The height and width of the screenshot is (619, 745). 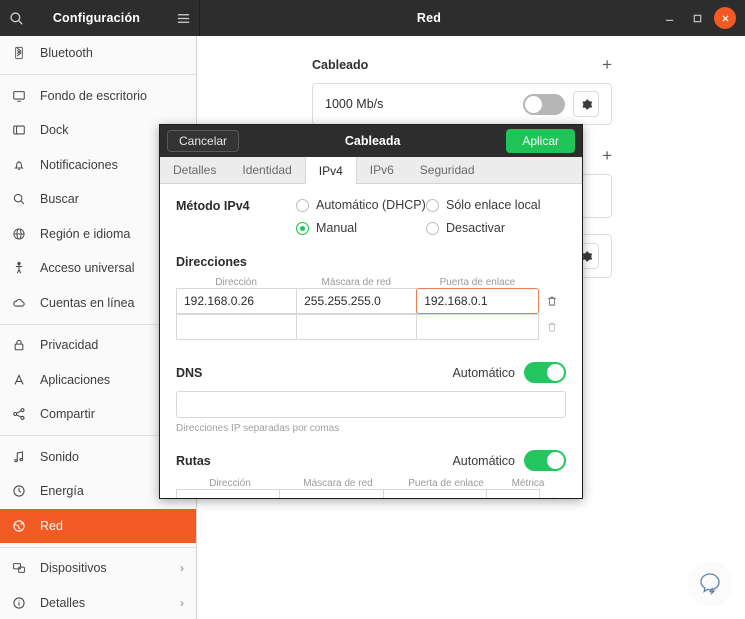 What do you see at coordinates (54, 130) in the screenshot?
I see `sidebar-item-label: Dock` at bounding box center [54, 130].